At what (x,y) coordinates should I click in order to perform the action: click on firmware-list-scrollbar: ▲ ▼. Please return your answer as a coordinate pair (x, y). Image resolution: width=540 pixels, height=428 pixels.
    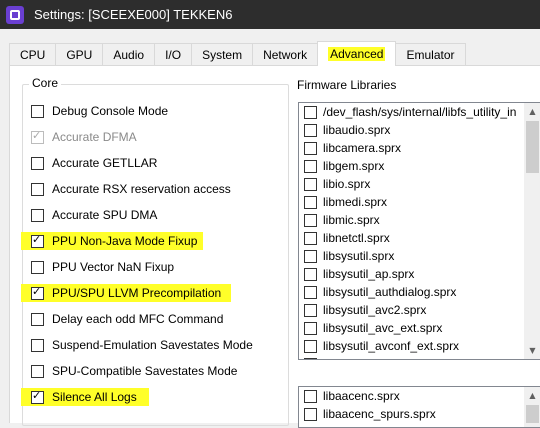
    Looking at the image, I should click on (532, 231).